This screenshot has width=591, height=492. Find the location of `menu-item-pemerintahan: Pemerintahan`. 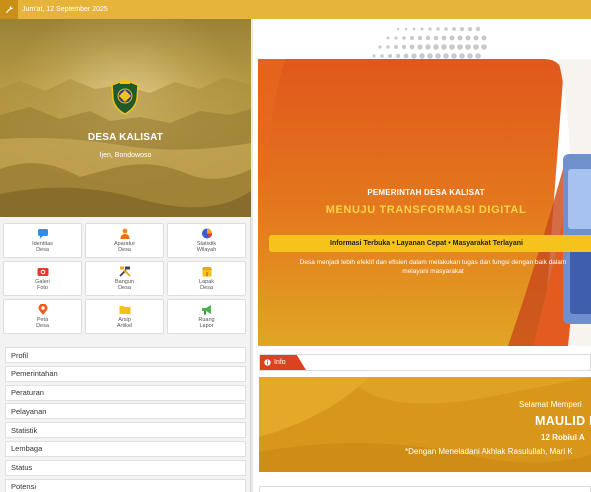

menu-item-pemerintahan: Pemerintahan is located at coordinates (125, 373).